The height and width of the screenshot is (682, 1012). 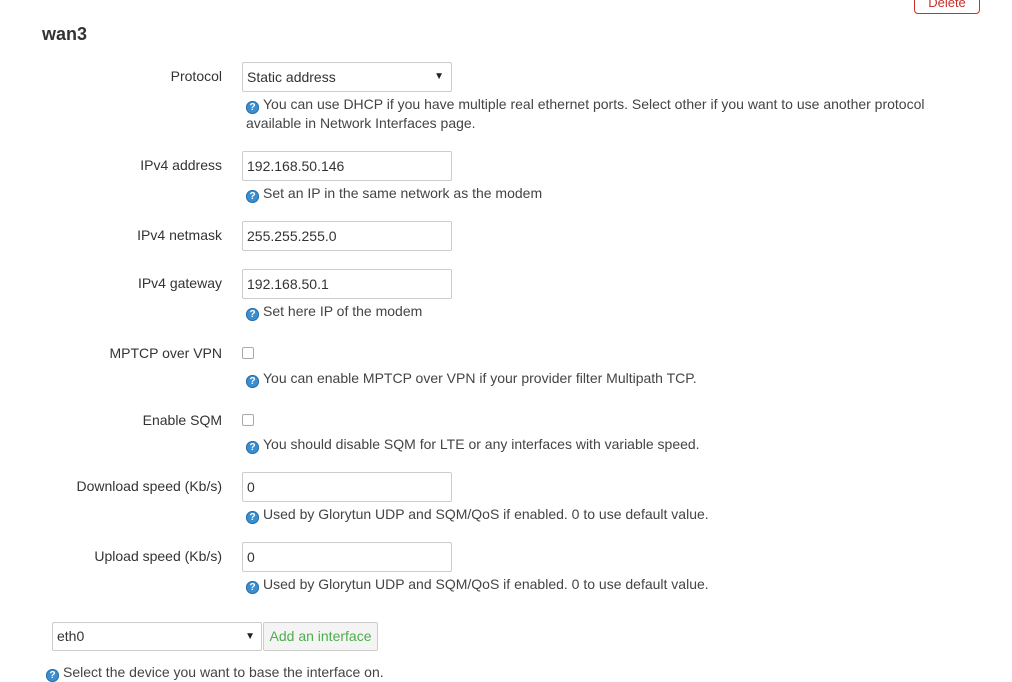 What do you see at coordinates (196, 76) in the screenshot?
I see `protocol-label: Protocol` at bounding box center [196, 76].